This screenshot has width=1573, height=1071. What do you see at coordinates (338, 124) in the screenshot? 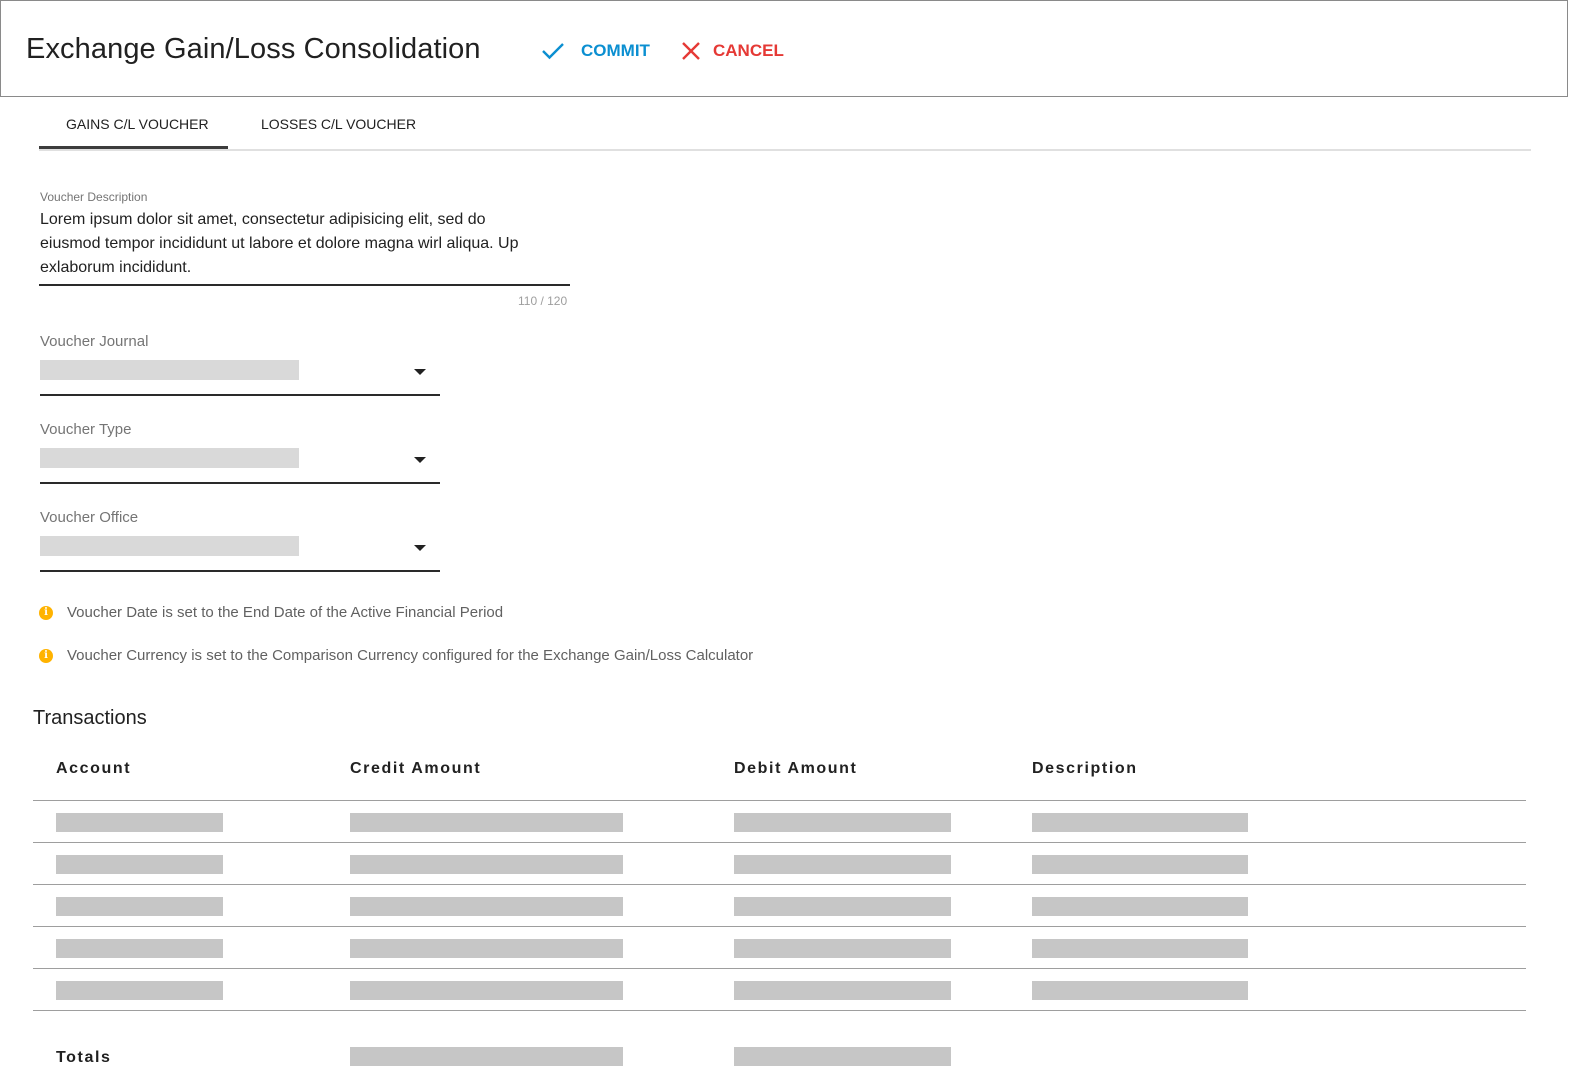
I see `tab-losses-voucher: LOSSES C/L VOUCHER` at bounding box center [338, 124].